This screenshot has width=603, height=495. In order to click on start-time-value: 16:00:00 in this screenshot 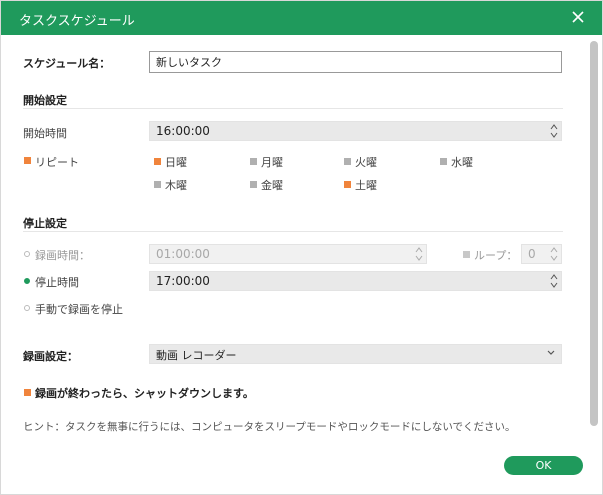, I will do `click(183, 131)`.